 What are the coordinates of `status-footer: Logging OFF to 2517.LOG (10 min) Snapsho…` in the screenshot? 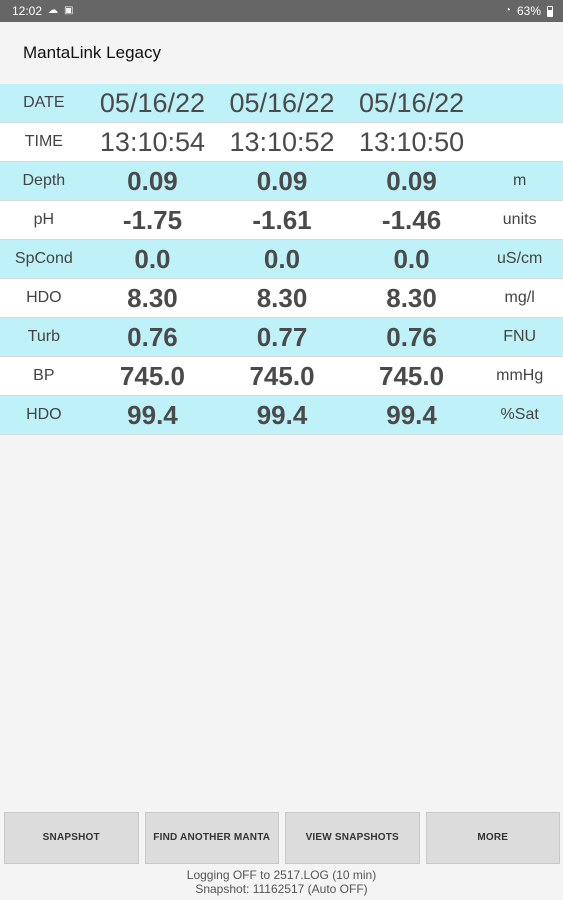 It's located at (281, 882).